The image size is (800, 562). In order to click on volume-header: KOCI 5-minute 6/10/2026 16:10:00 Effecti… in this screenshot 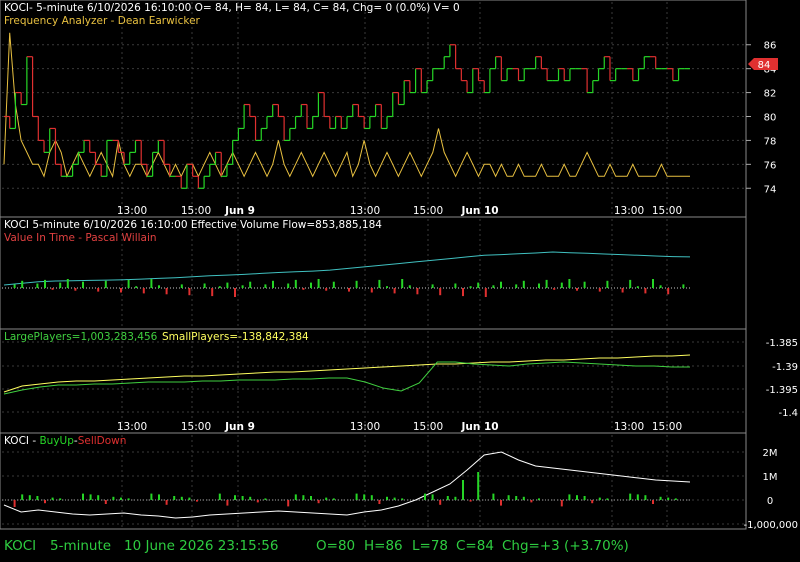, I will do `click(193, 225)`.